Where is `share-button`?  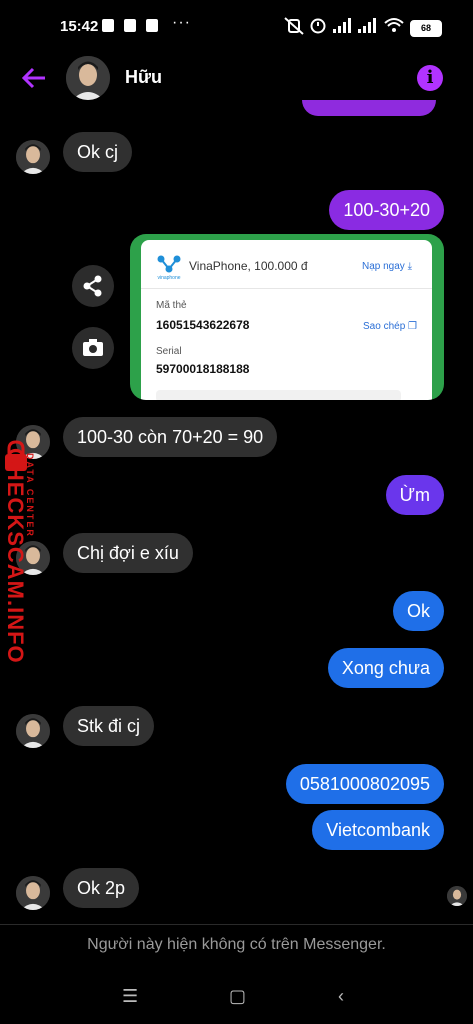
share-button is located at coordinates (93, 286).